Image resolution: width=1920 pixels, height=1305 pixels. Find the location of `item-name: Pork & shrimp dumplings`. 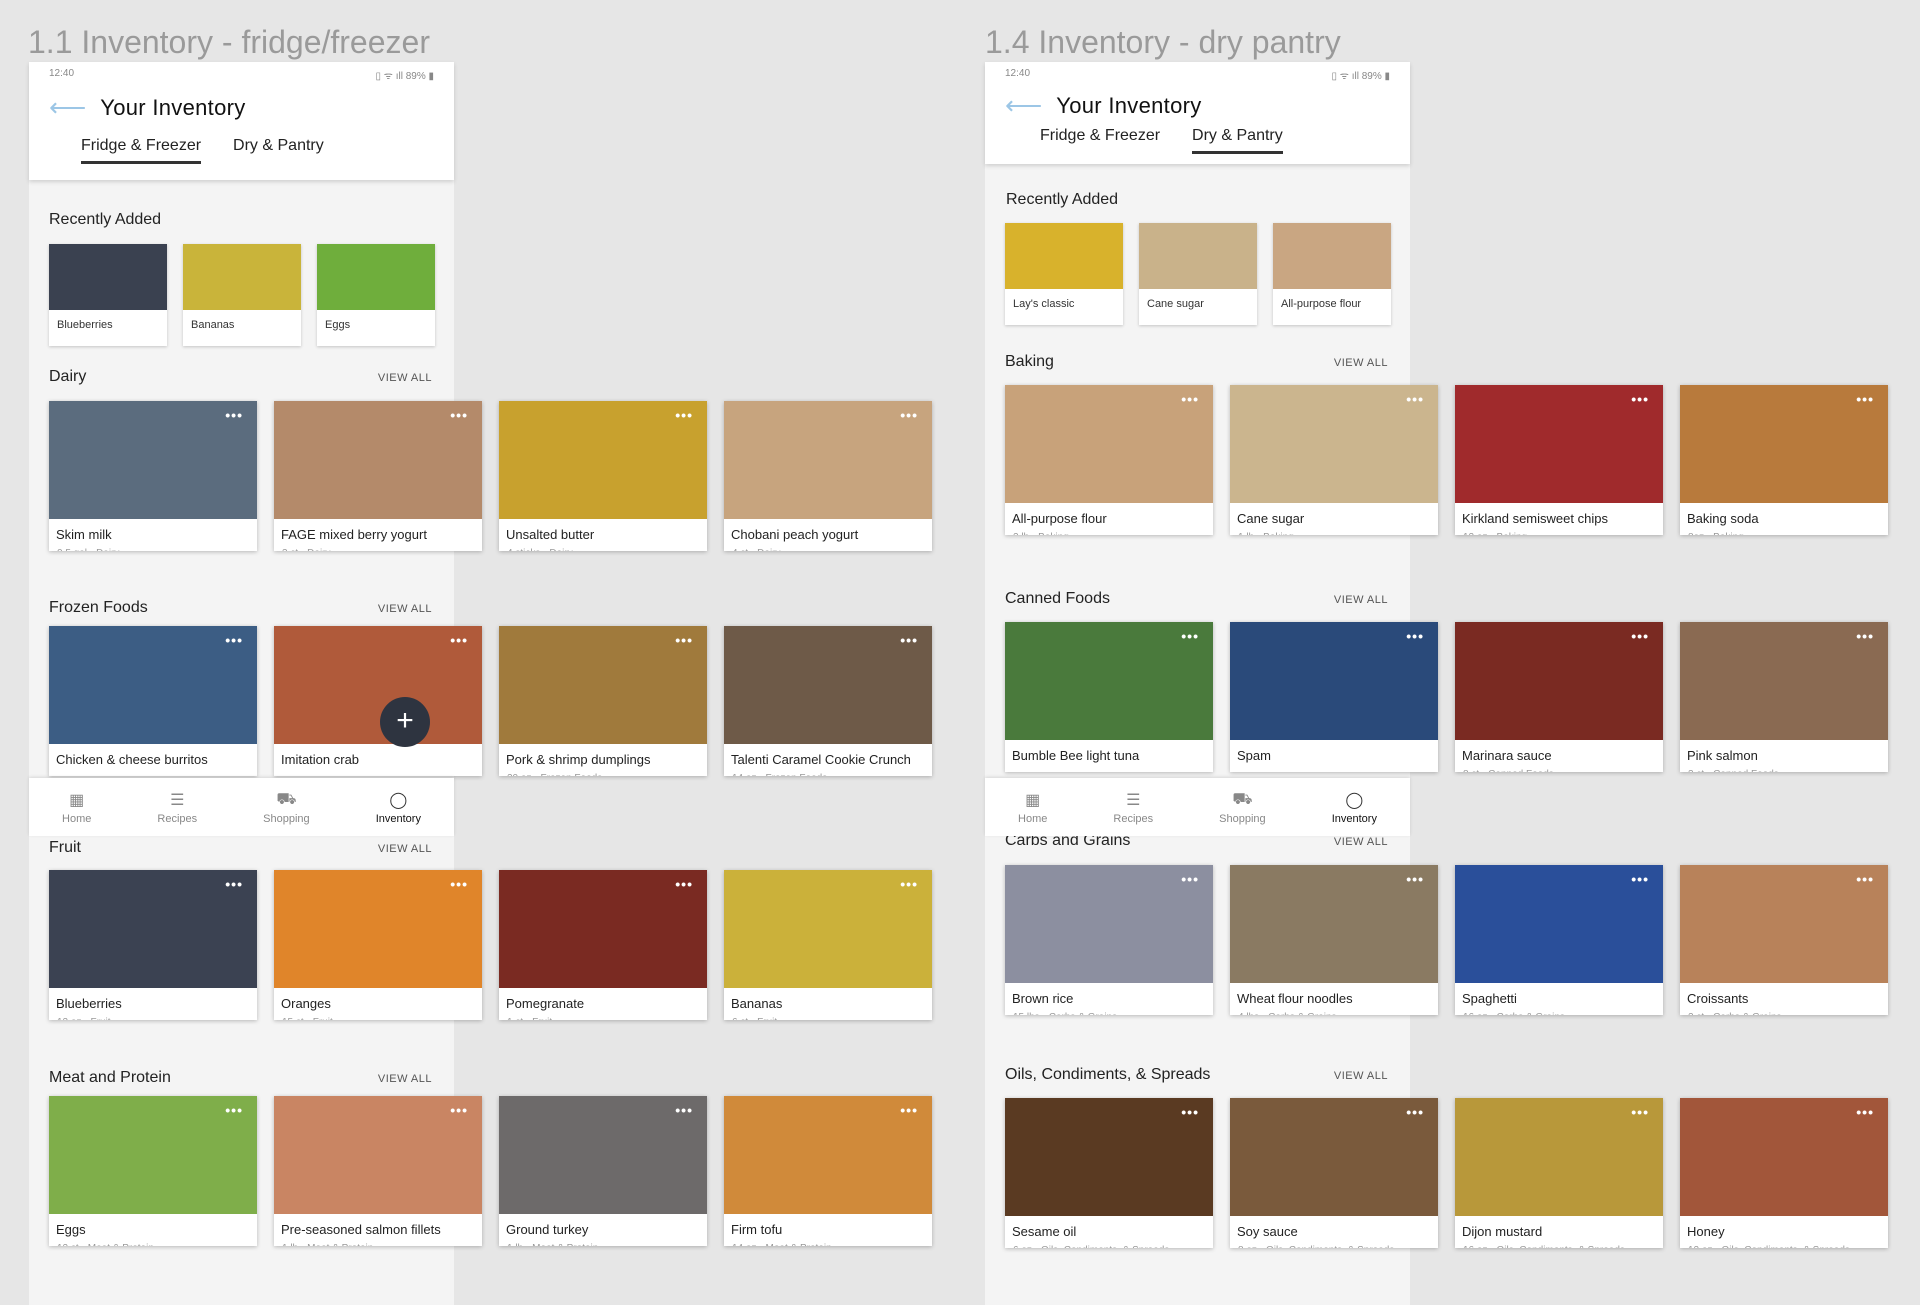

item-name: Pork & shrimp dumplings is located at coordinates (578, 759).